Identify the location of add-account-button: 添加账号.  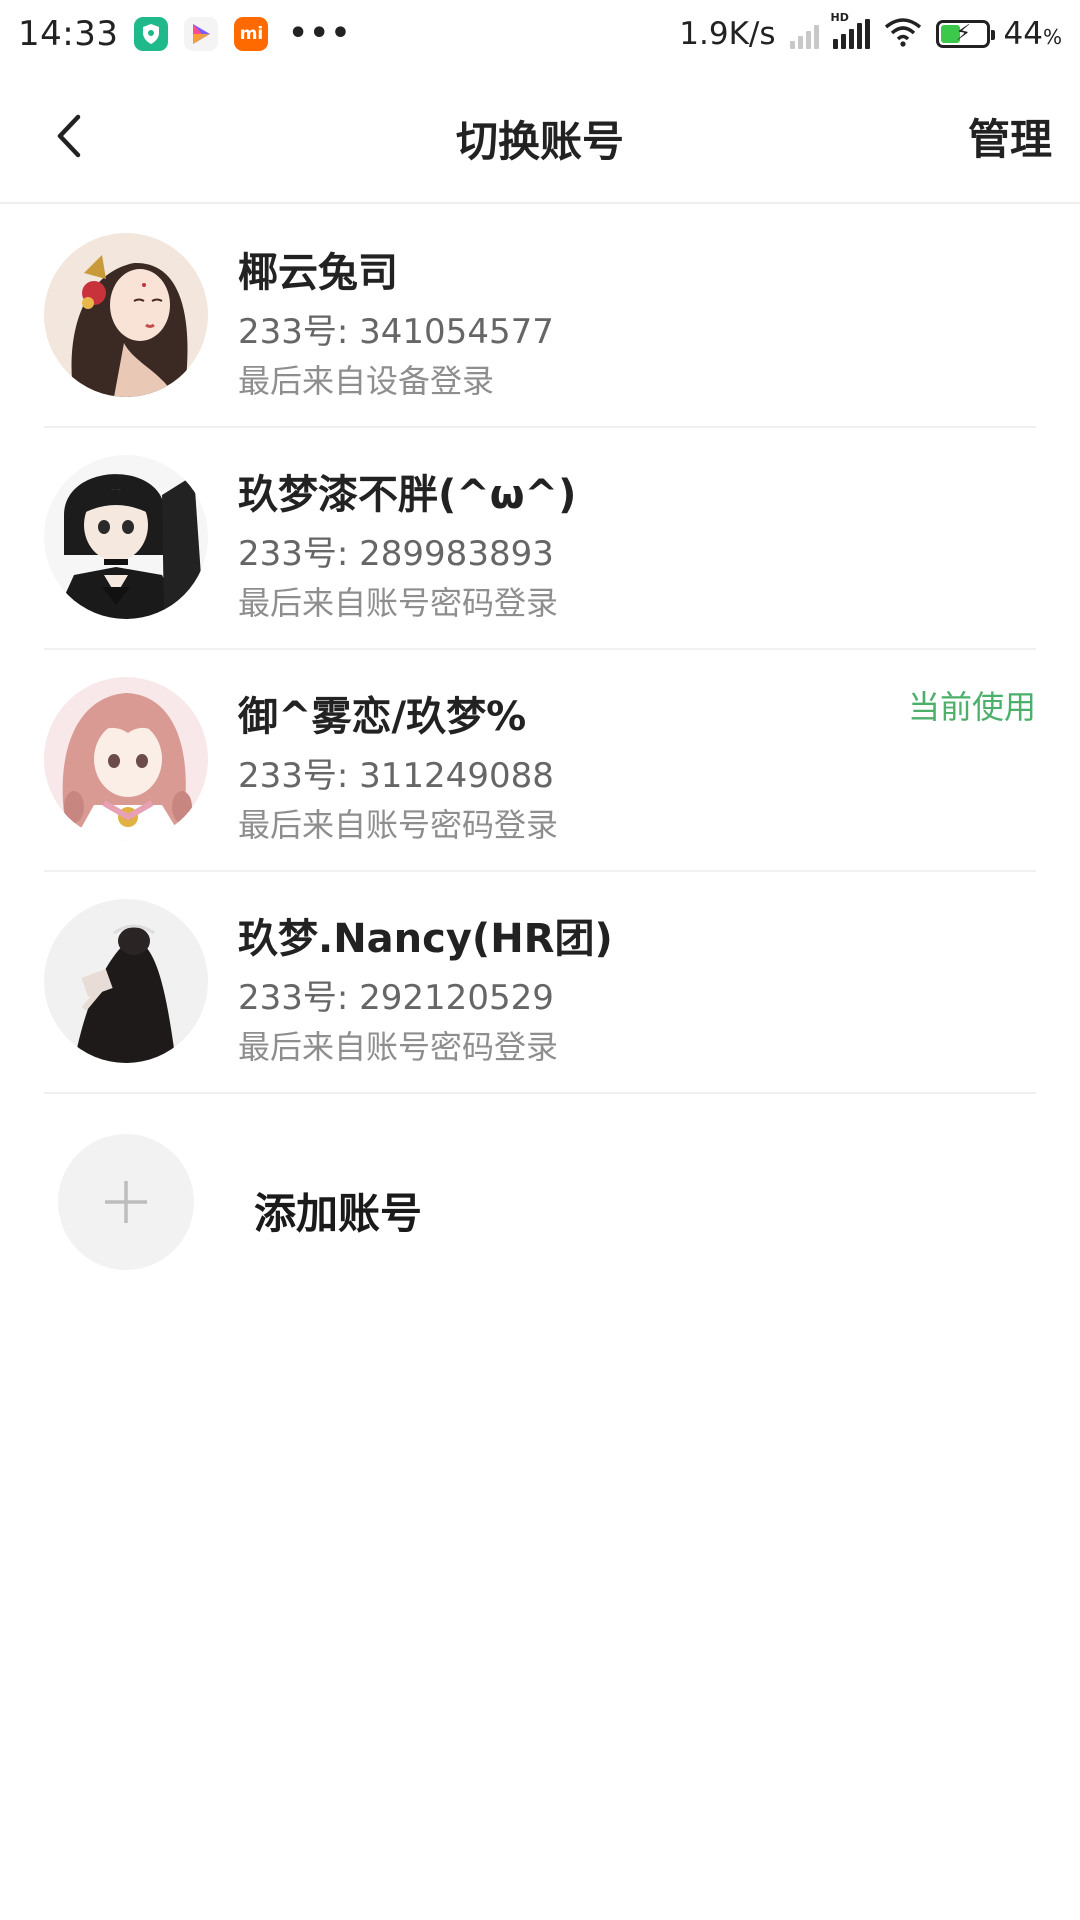
(538, 1204).